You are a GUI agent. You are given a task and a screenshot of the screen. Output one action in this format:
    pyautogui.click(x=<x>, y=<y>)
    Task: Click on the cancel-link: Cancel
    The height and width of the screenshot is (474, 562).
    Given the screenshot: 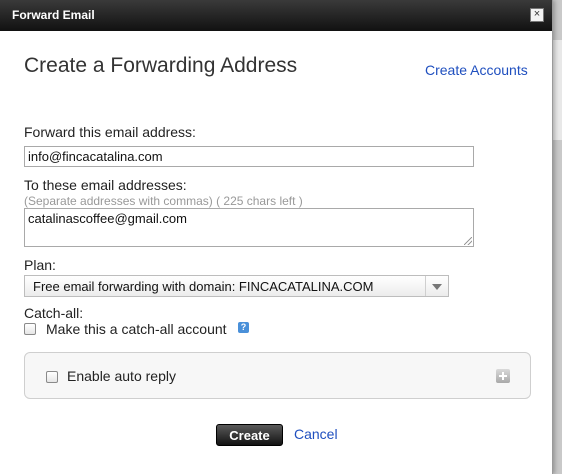 What is the action you would take?
    pyautogui.click(x=316, y=434)
    